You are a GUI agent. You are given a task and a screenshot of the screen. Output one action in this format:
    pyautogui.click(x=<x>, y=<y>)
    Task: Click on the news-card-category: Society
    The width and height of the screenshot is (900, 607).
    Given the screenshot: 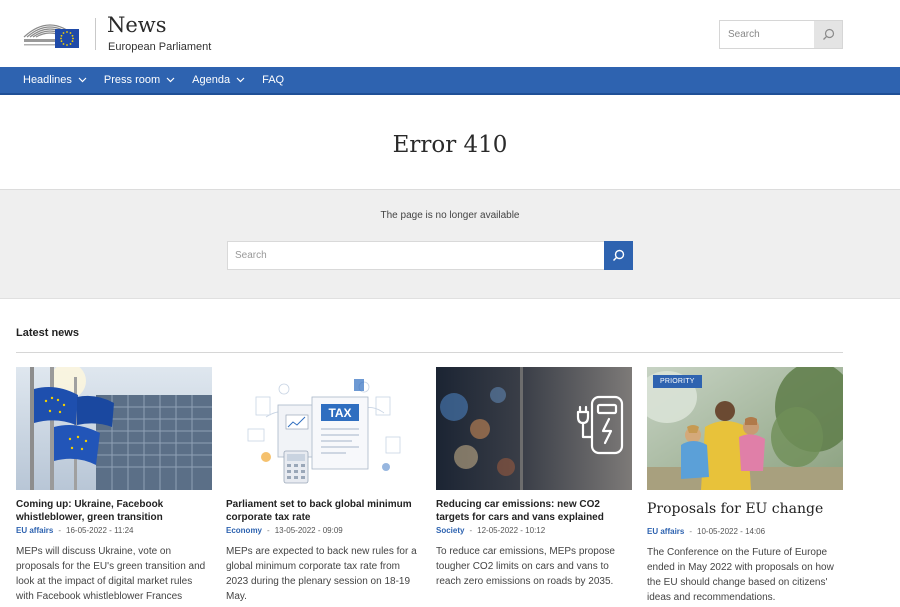 What is the action you would take?
    pyautogui.click(x=450, y=530)
    